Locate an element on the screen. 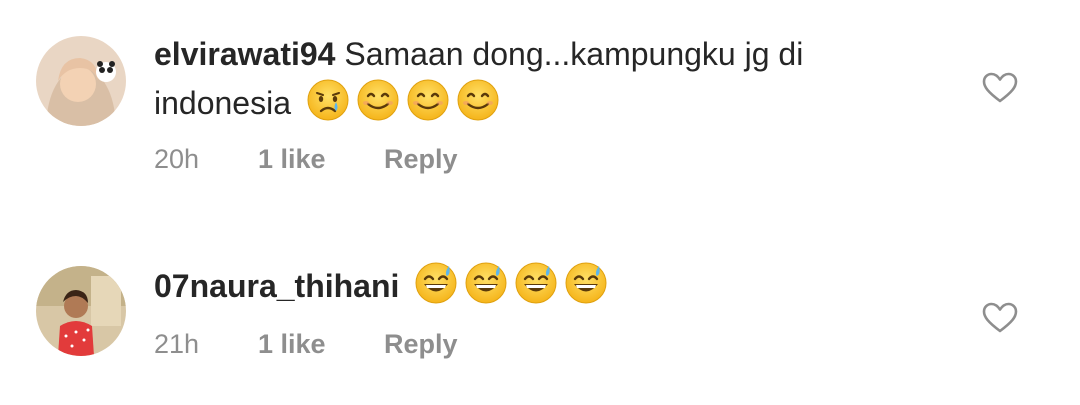  comment-username: 07naura_thihani is located at coordinates (276, 286).